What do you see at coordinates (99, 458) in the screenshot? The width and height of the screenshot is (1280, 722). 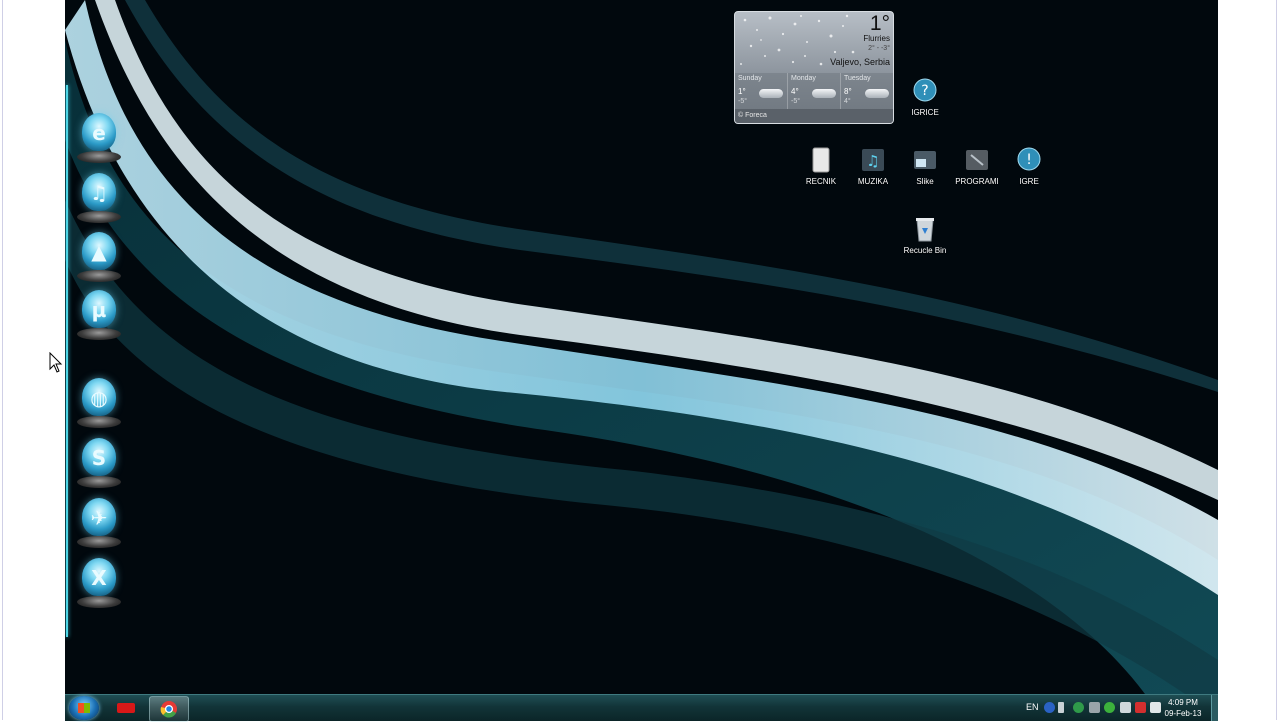 I see `dock-glyph: S` at bounding box center [99, 458].